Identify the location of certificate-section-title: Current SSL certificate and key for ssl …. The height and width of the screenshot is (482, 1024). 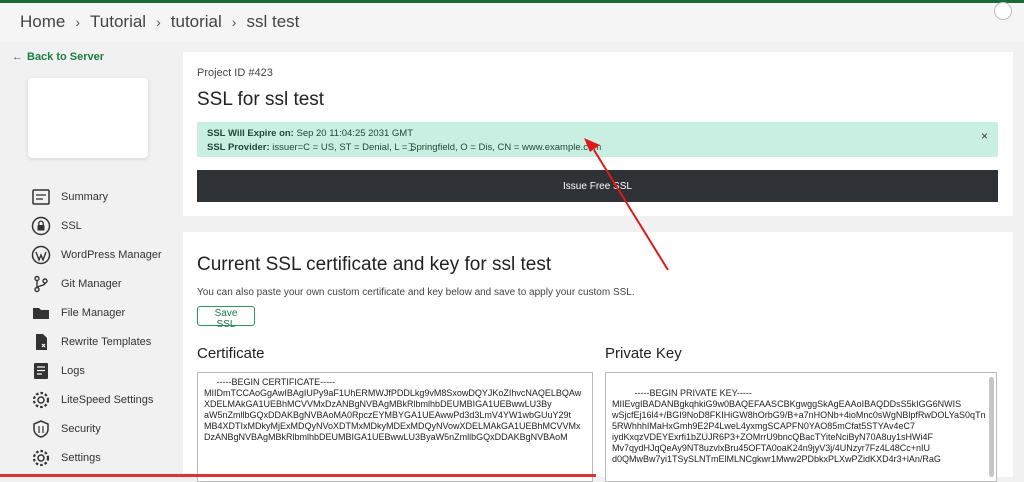
(374, 264).